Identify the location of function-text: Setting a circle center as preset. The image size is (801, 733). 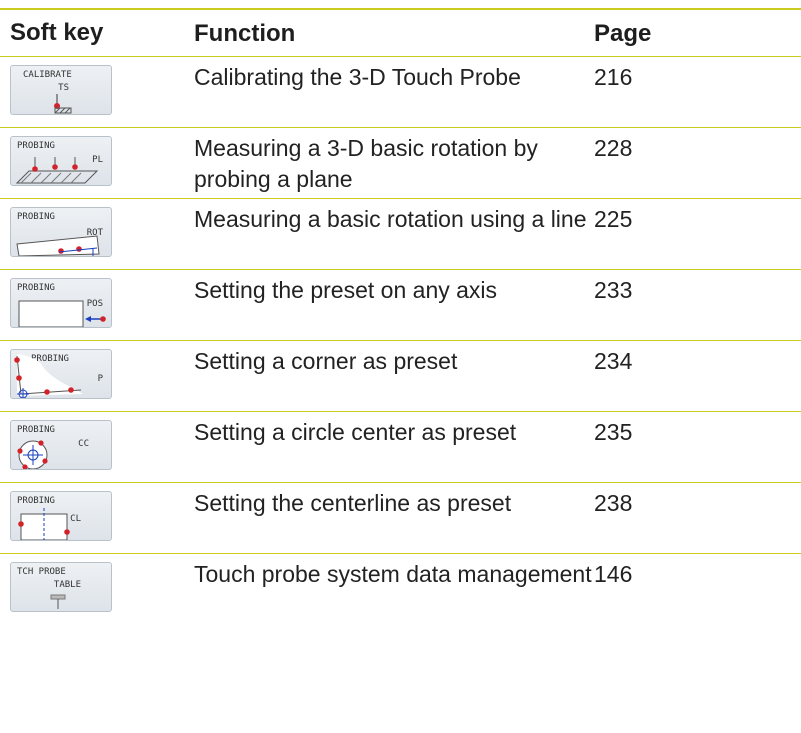
(355, 432).